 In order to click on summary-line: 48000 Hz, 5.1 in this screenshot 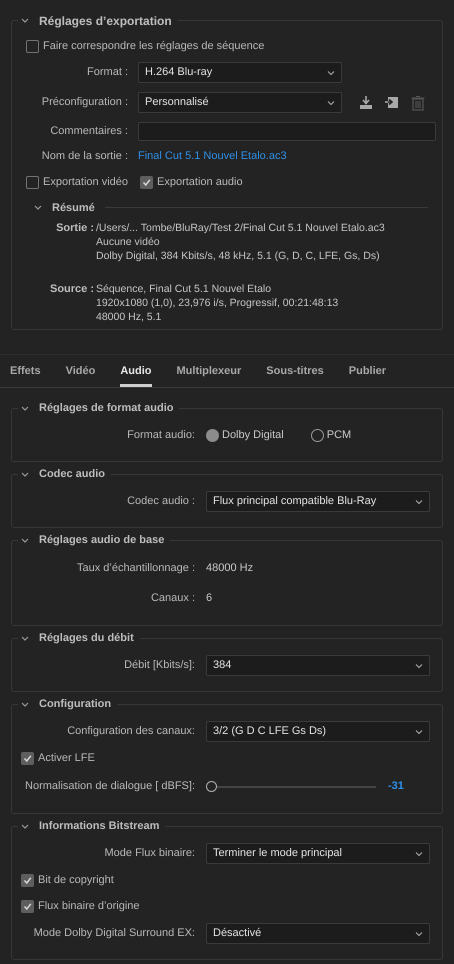, I will do `click(129, 317)`.